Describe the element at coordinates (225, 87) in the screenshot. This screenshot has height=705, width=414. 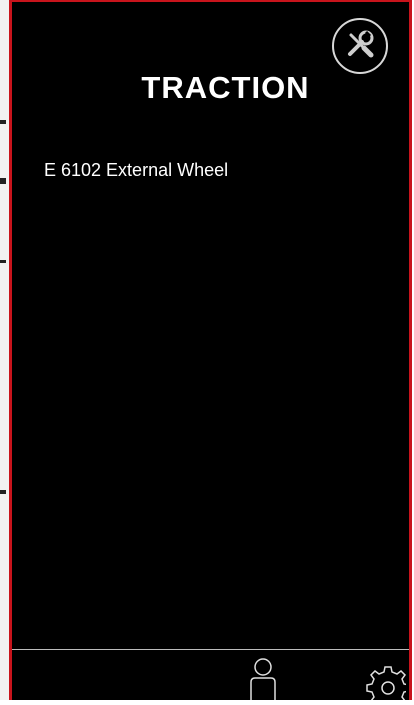
I see `page-title: TRACTION` at that location.